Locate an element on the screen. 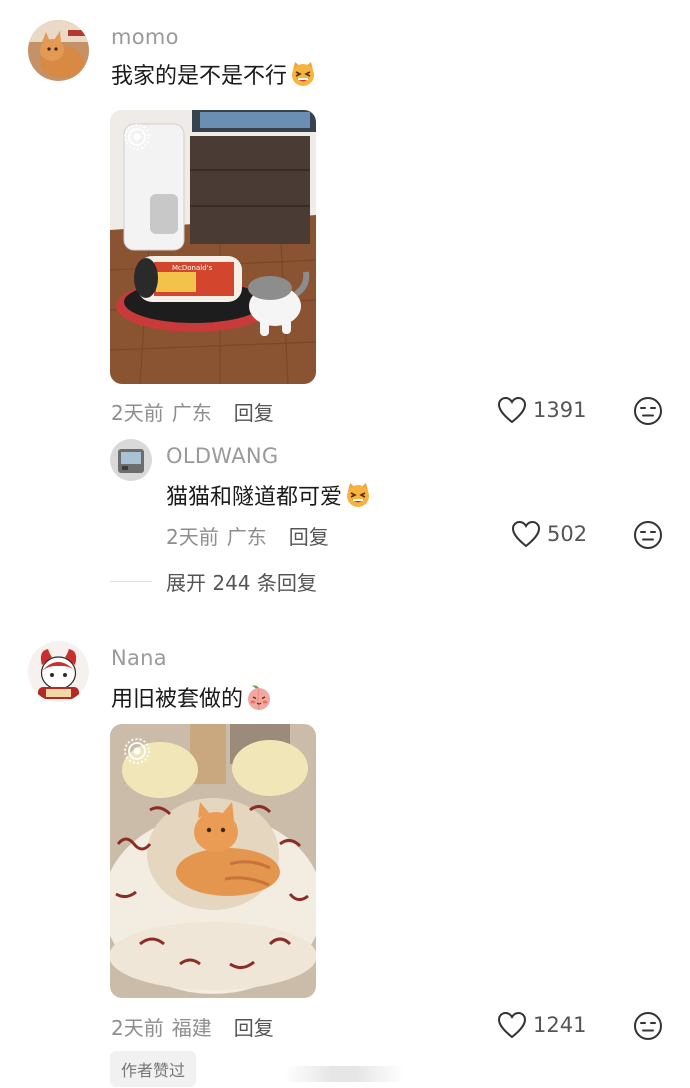 Image resolution: width=690 pixels, height=1088 pixels. reply-like-button: 502 is located at coordinates (549, 534).